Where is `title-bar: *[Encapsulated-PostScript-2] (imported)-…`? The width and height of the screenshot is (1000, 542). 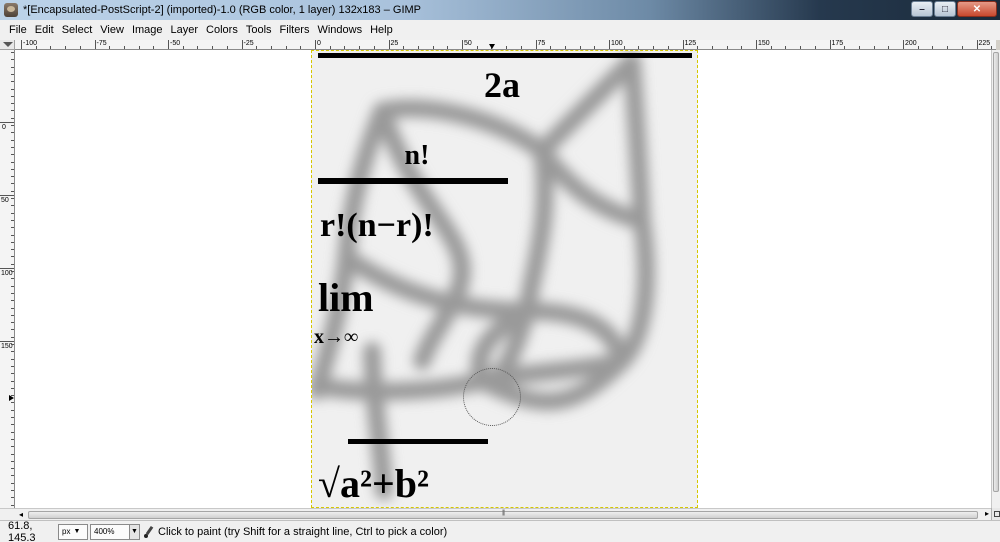 title-bar: *[Encapsulated-PostScript-2] (imported)-… is located at coordinates (500, 10).